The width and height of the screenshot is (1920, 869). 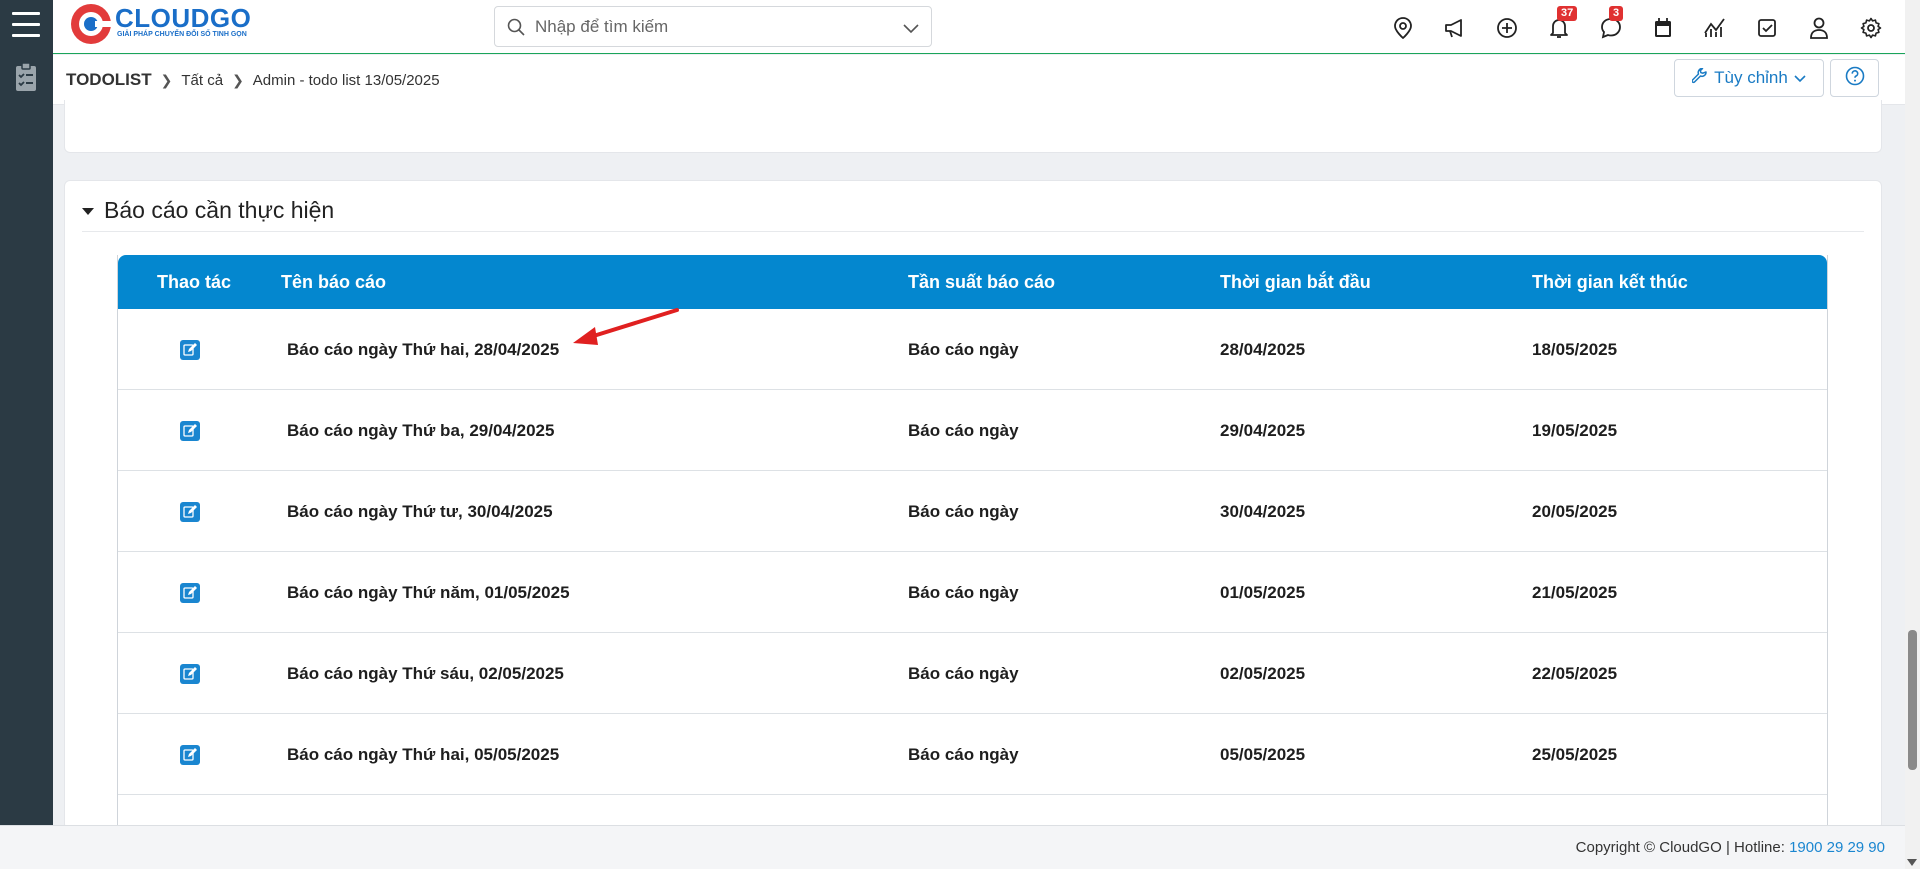 What do you see at coordinates (194, 282) in the screenshot?
I see `column-header-action: Thao tác` at bounding box center [194, 282].